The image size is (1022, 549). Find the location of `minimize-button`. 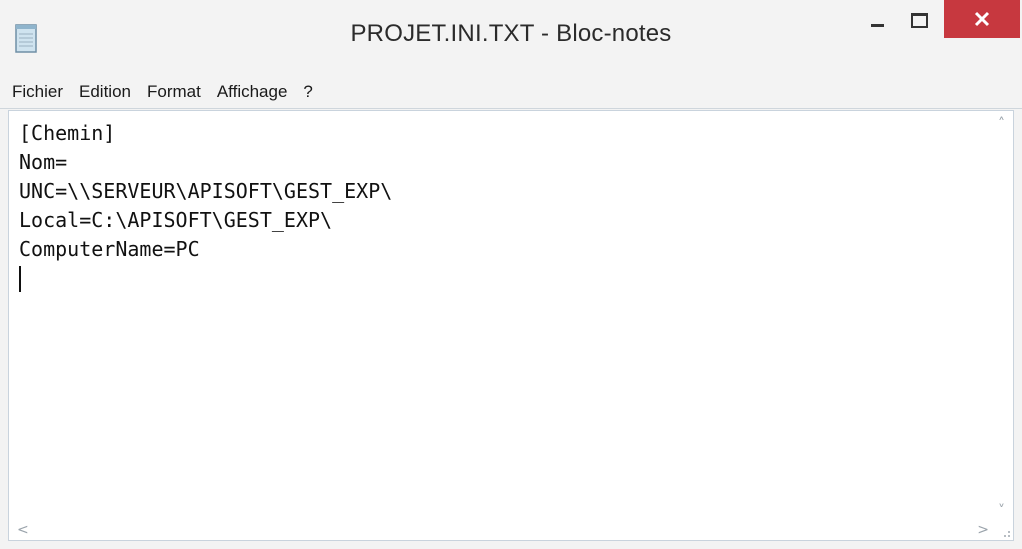

minimize-button is located at coordinates (877, 20).